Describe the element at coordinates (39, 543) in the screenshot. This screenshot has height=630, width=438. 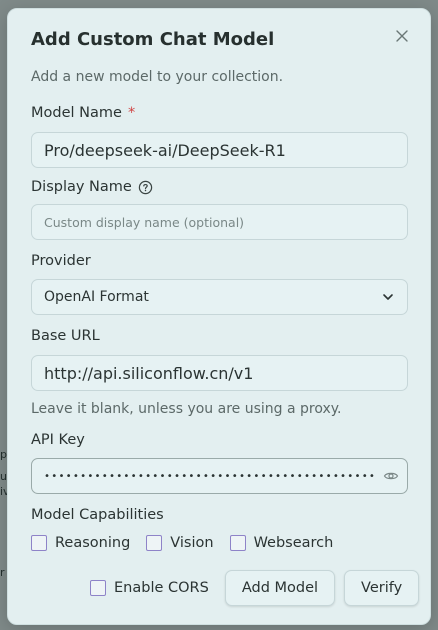
I see `reasoning-checkbox` at that location.